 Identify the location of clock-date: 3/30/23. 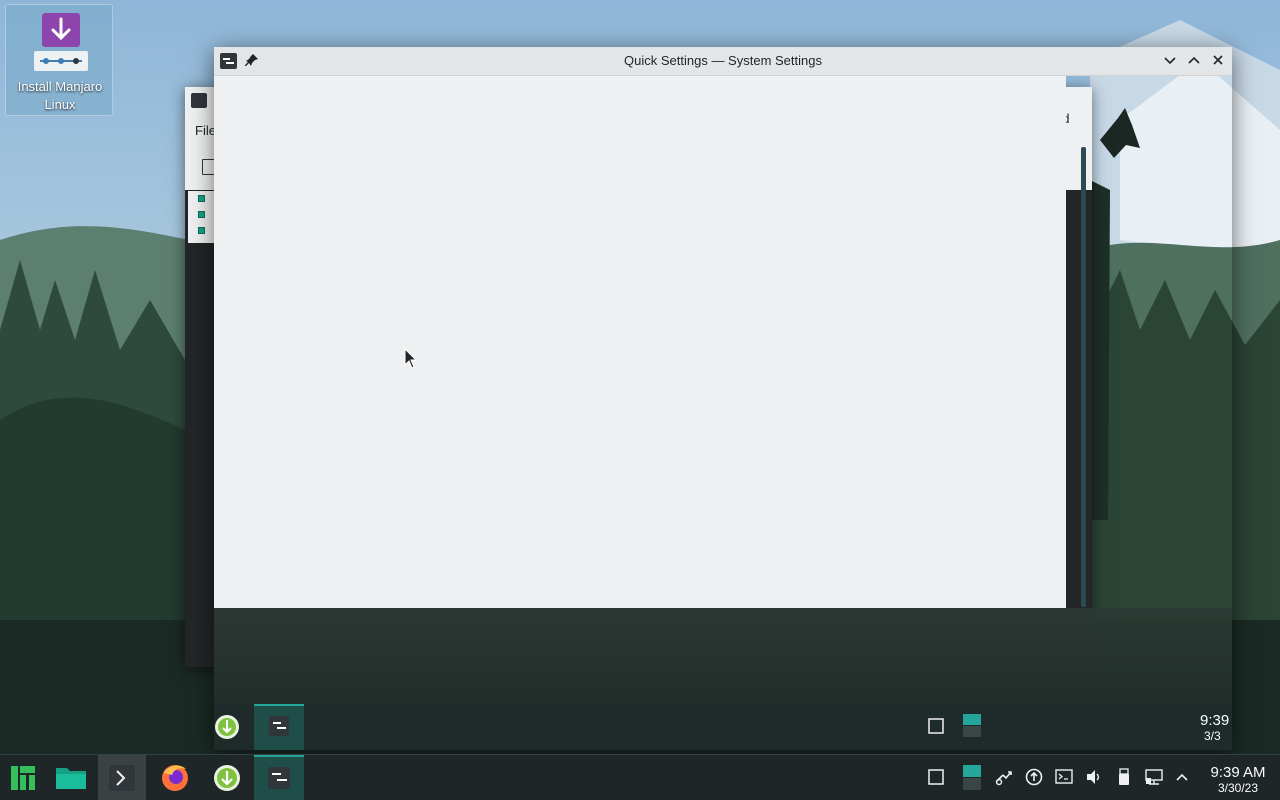
(1238, 788).